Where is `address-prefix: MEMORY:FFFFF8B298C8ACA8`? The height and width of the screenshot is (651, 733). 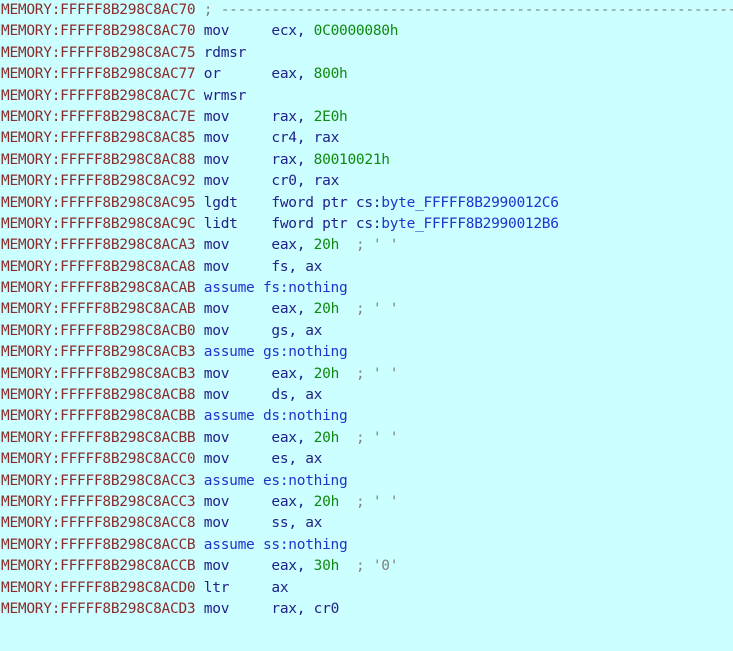 address-prefix: MEMORY:FFFFF8B298C8ACA8 is located at coordinates (102, 267).